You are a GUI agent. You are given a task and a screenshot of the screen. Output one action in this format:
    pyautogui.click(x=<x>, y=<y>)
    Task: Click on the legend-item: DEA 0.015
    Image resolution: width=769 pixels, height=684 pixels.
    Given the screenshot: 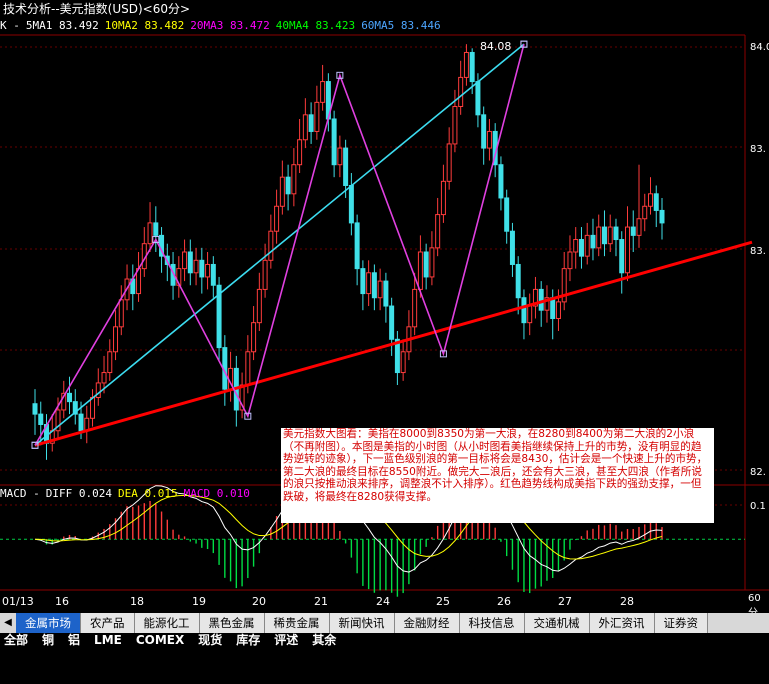 What is the action you would take?
    pyautogui.click(x=147, y=493)
    